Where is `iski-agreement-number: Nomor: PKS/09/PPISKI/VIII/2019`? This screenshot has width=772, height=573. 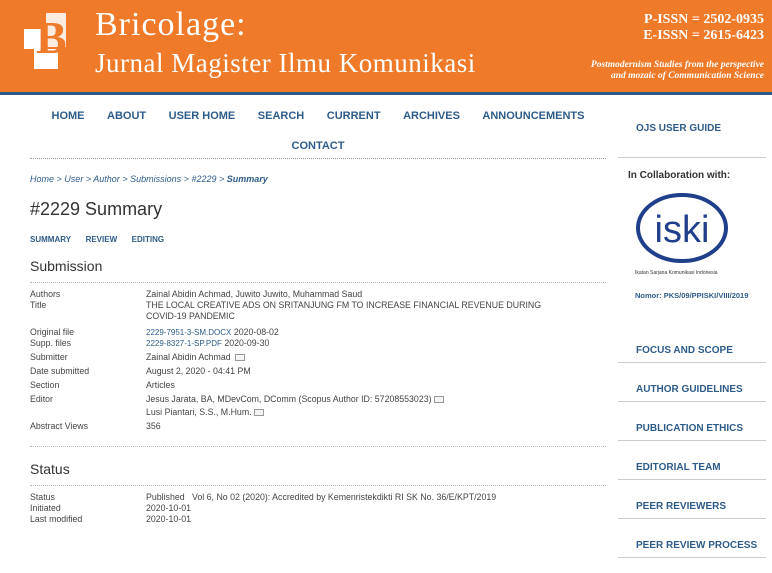
iski-agreement-number: Nomor: PKS/09/PPISKI/VIII/2019 is located at coordinates (692, 295).